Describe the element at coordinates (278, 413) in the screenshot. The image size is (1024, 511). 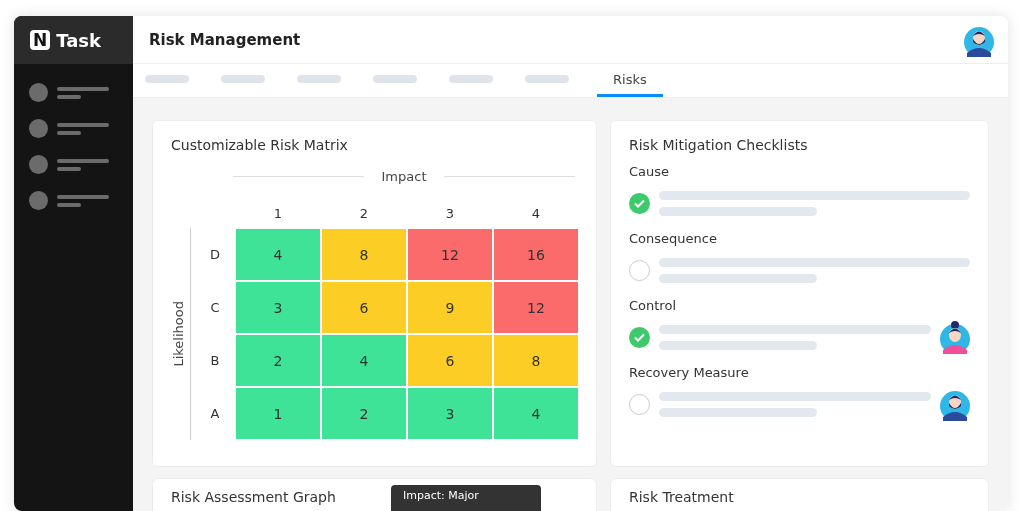
I see `matrix-cell: 1` at that location.